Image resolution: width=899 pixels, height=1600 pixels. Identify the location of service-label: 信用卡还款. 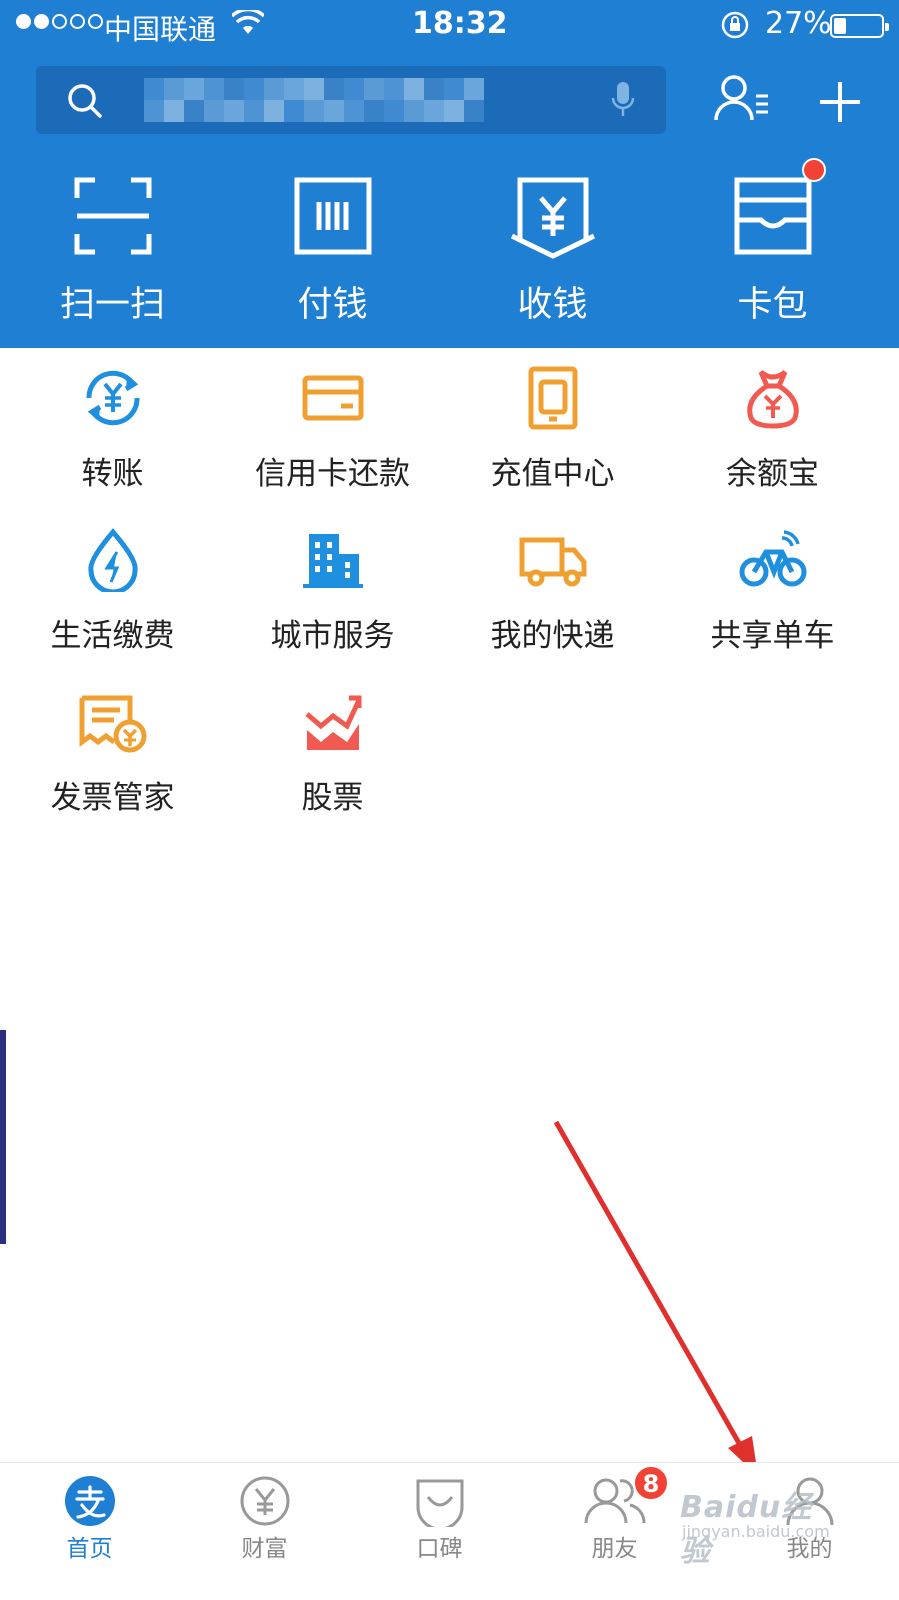
(332, 474).